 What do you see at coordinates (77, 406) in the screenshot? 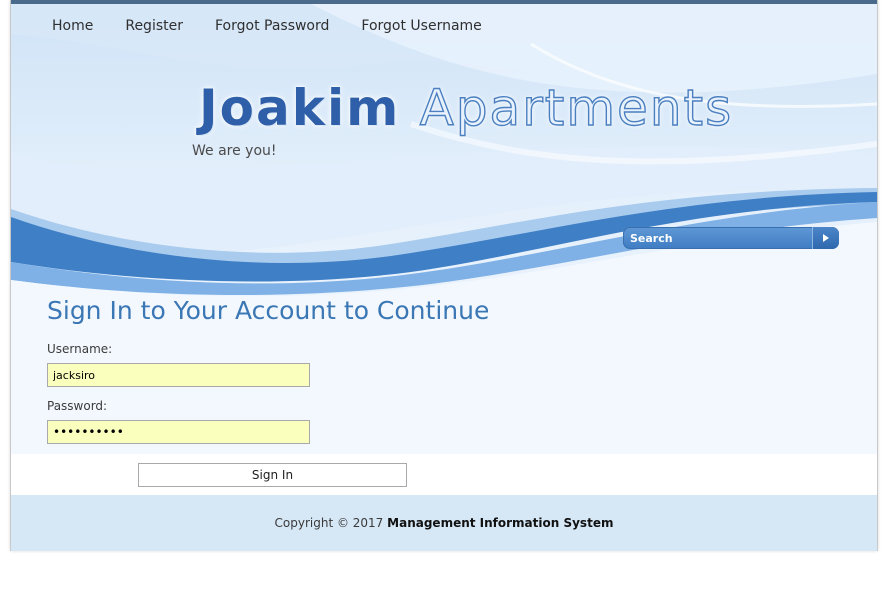
I see `password-label: Password:` at bounding box center [77, 406].